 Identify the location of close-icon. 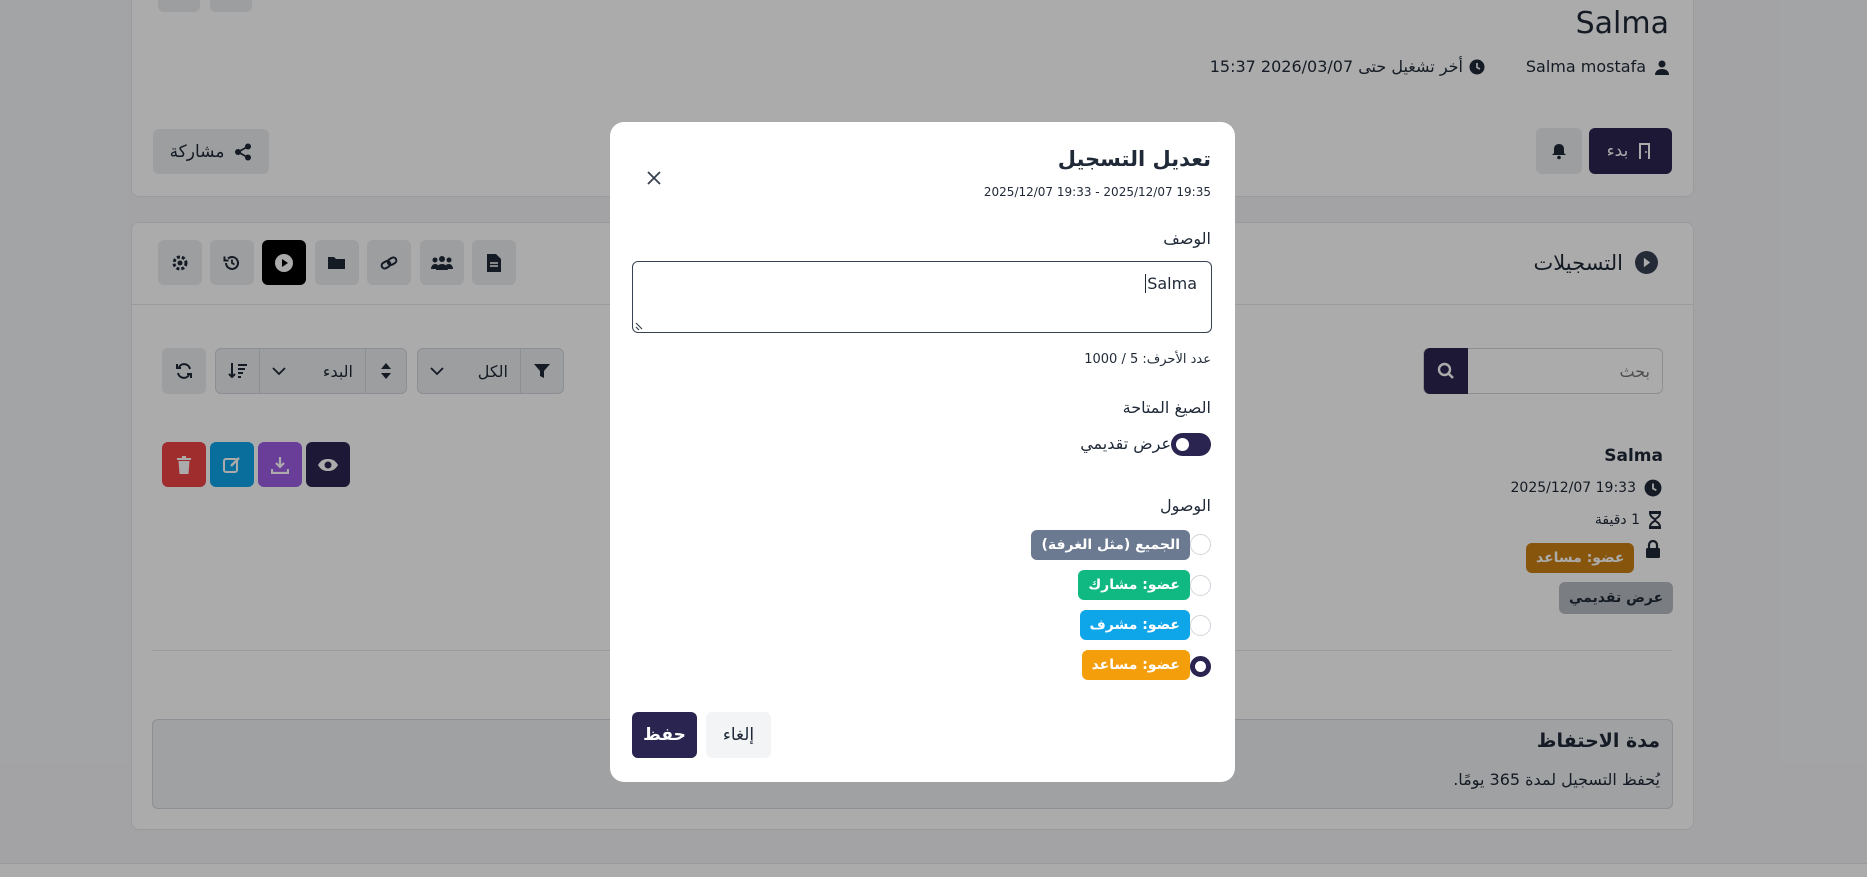
(654, 178).